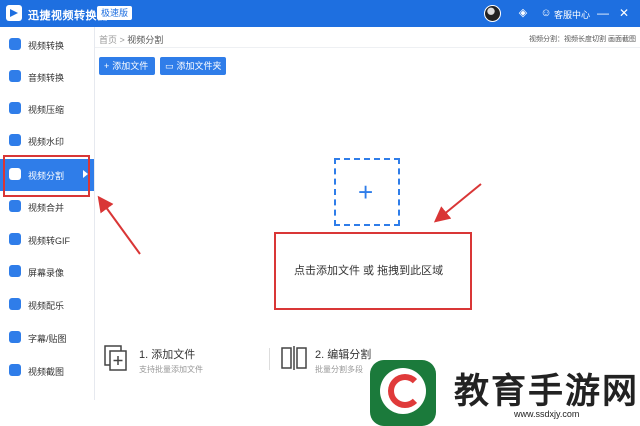 This screenshot has height=426, width=640. Describe the element at coordinates (403, 393) in the screenshot. I see `watermark-logo` at that location.